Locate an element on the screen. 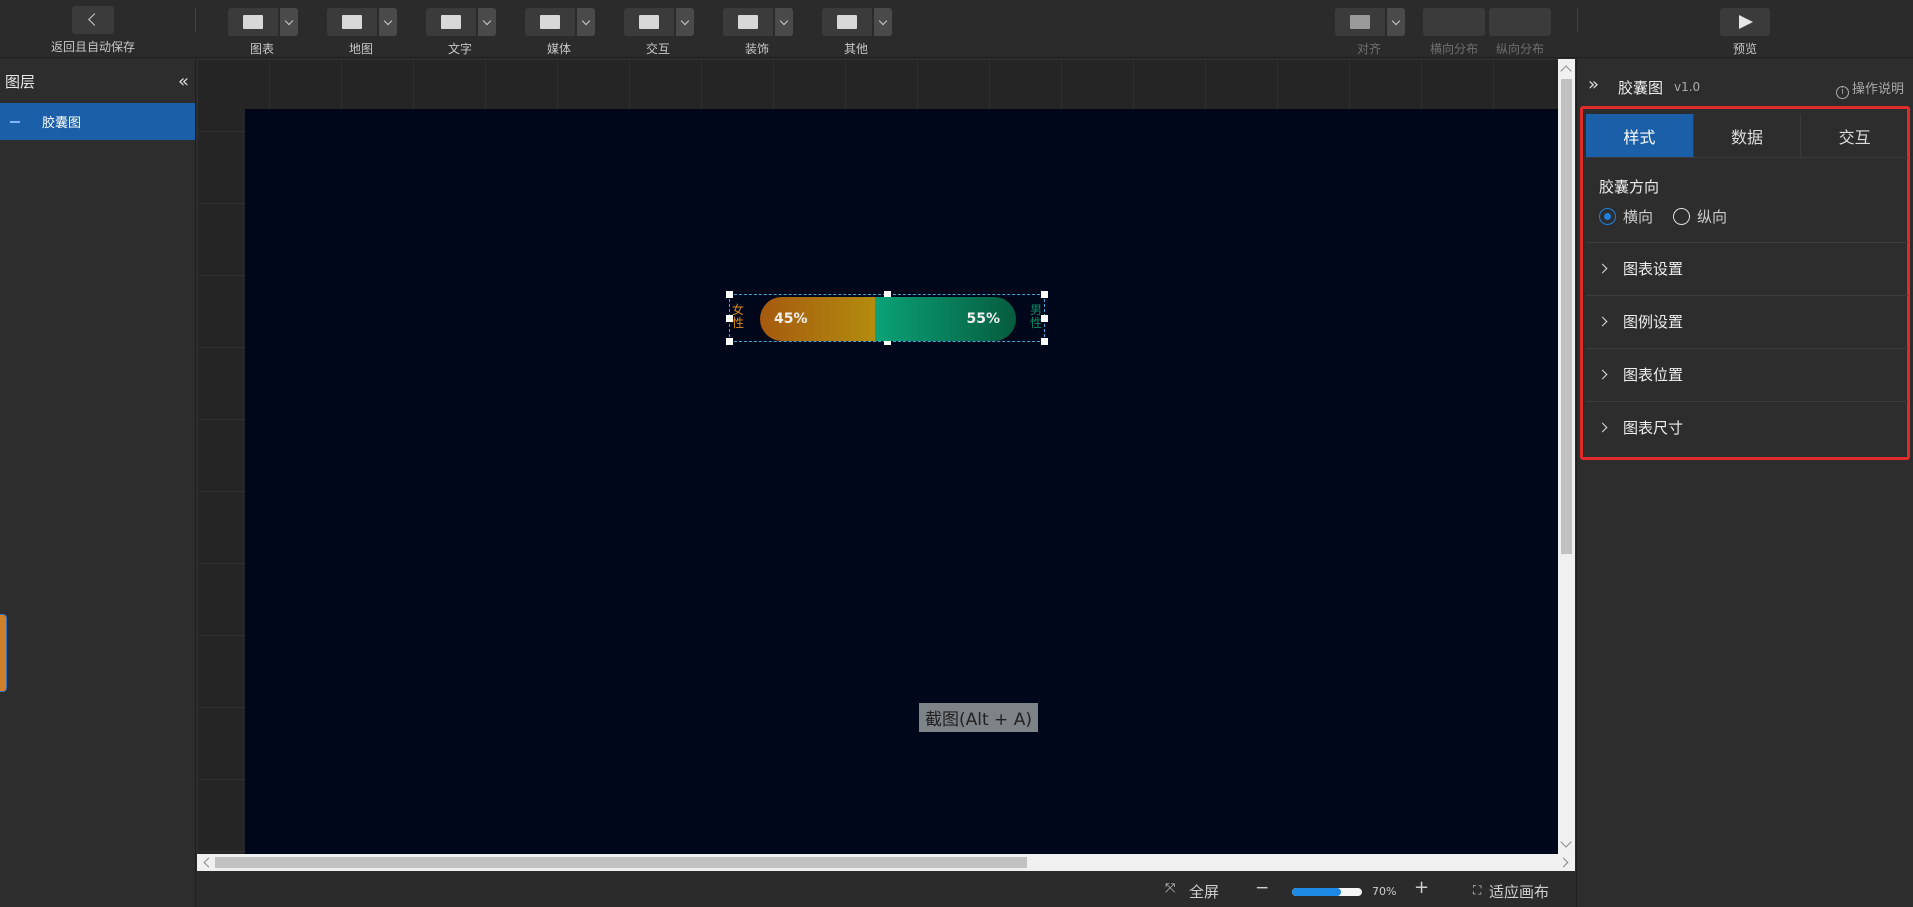 The height and width of the screenshot is (907, 1913). help-link: i 操作说明 is located at coordinates (1869, 88).